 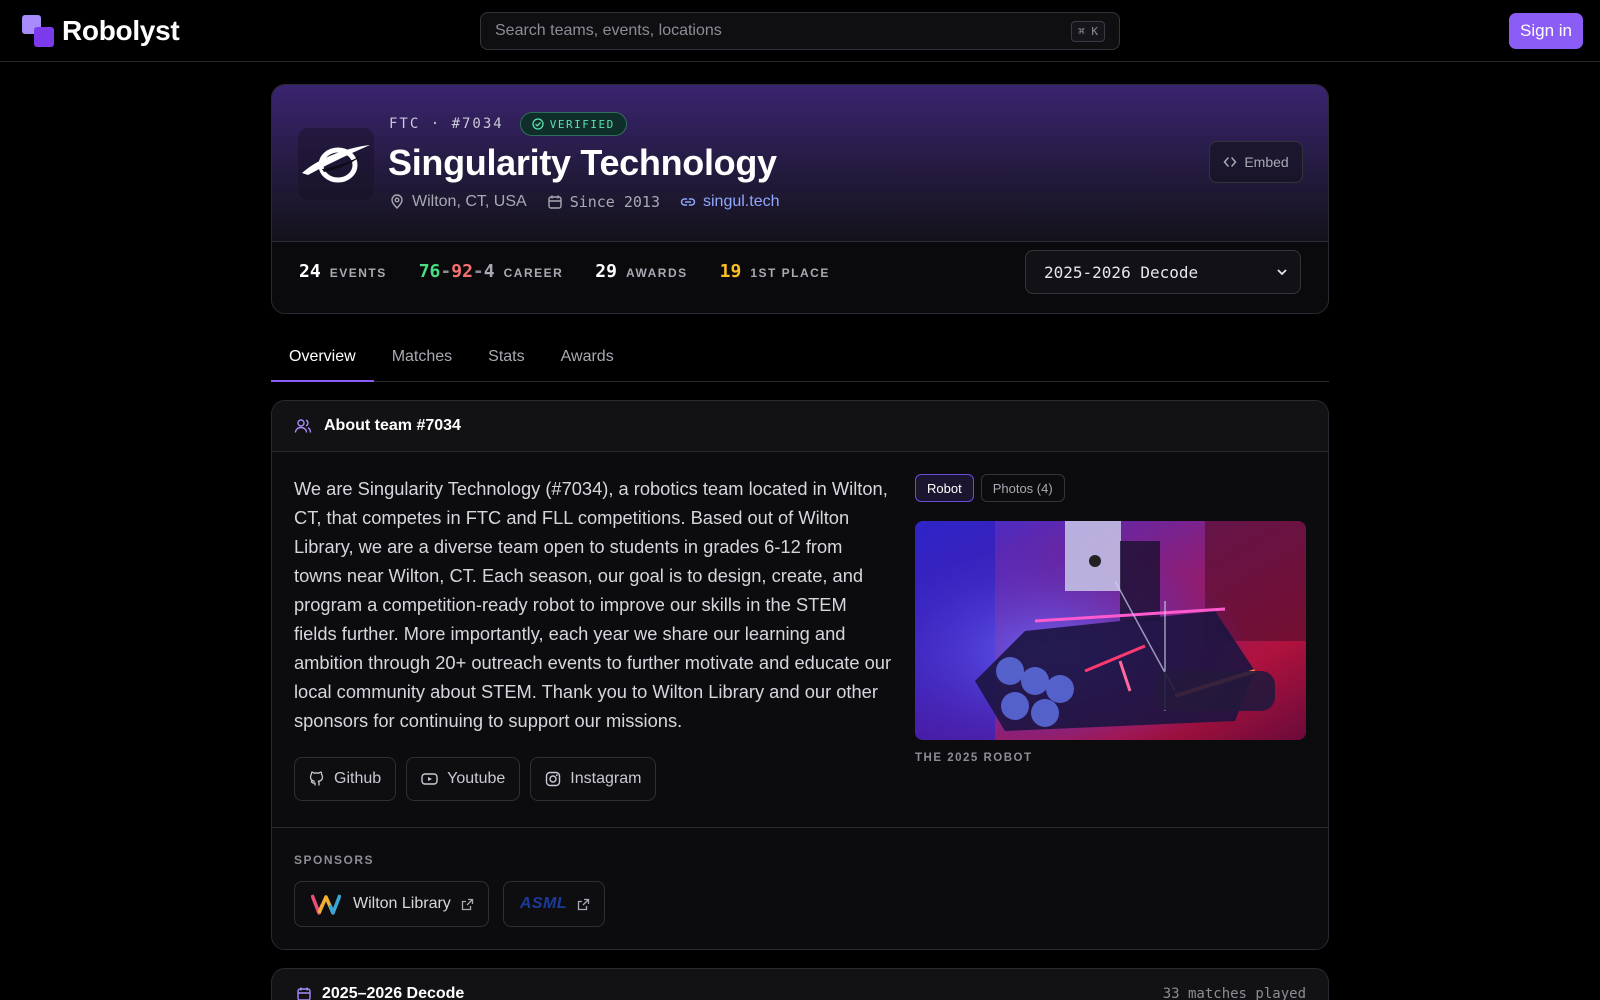 I want to click on season-select-value: 2025-2026 Decode, so click(x=1121, y=272).